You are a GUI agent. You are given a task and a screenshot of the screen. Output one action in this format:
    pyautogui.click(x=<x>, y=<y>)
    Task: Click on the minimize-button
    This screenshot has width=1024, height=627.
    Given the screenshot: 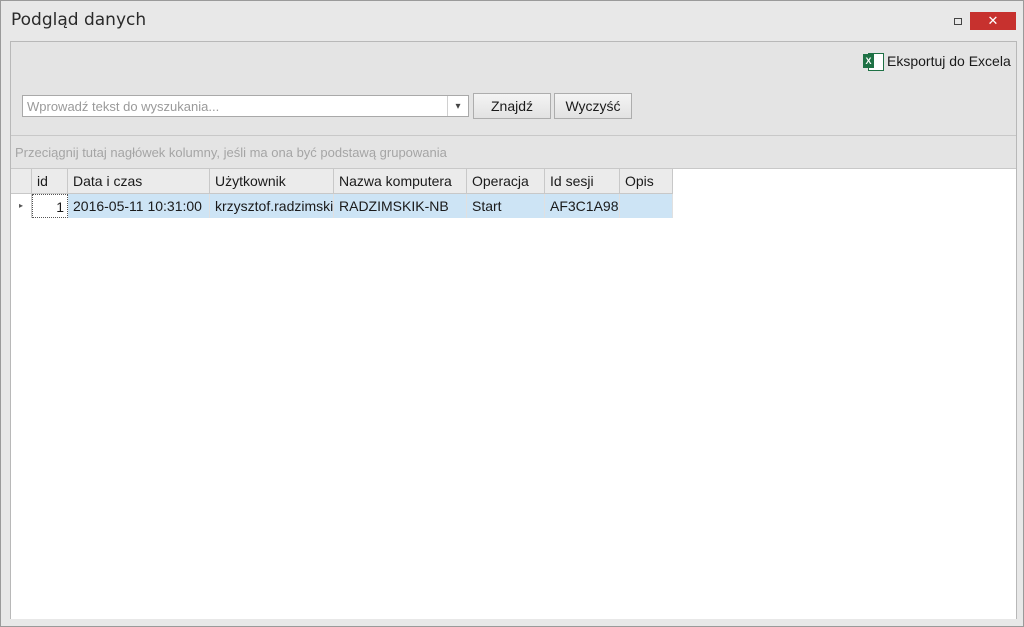 What is the action you would take?
    pyautogui.click(x=958, y=21)
    